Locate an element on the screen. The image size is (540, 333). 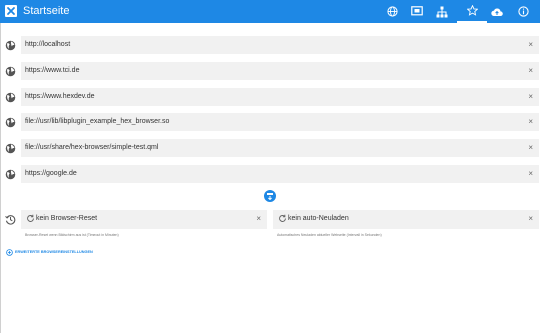
advanced-settings-label: ERWEITERTE BROWSEREINSTELLUNGEN is located at coordinates (54, 252).